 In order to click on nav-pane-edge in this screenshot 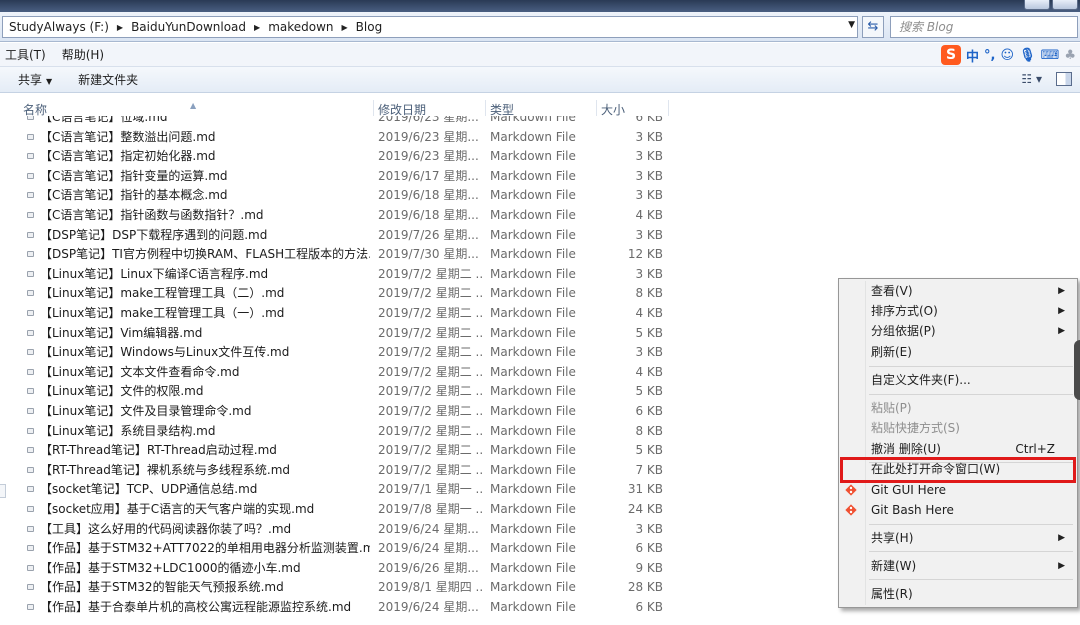, I will do `click(3, 491)`.